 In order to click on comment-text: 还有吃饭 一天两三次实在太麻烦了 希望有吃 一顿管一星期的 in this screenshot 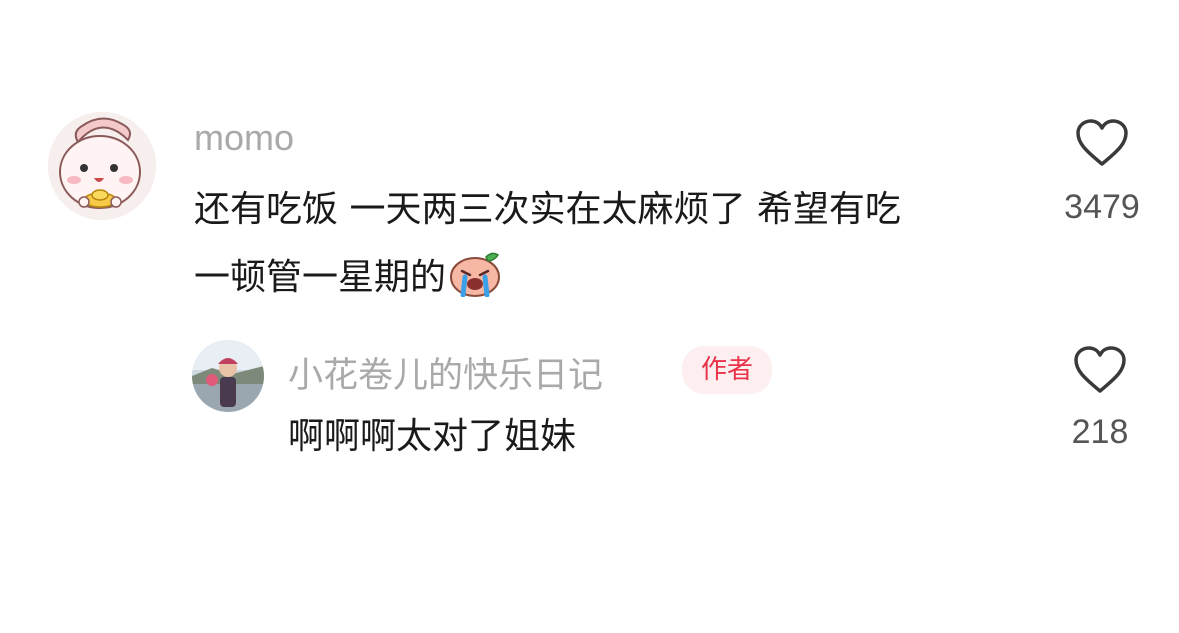, I will do `click(547, 248)`.